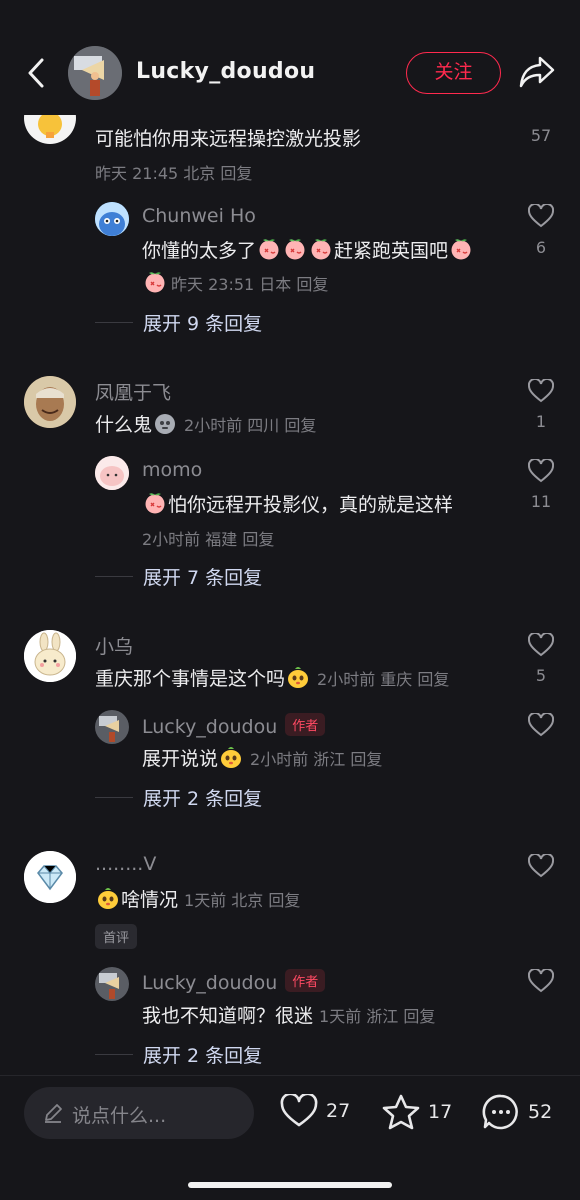 The height and width of the screenshot is (1200, 580). I want to click on home-indicator, so click(290, 1185).